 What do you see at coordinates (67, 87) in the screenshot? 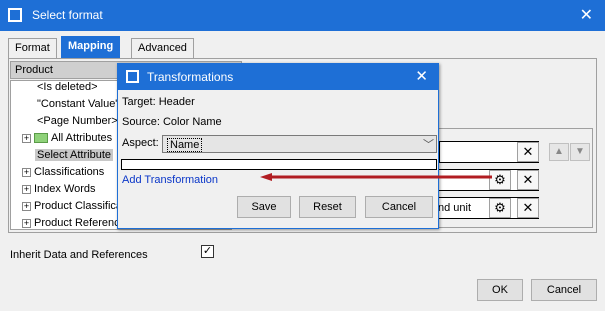
I see `tree-item-is-deleted: <Is deleted>` at bounding box center [67, 87].